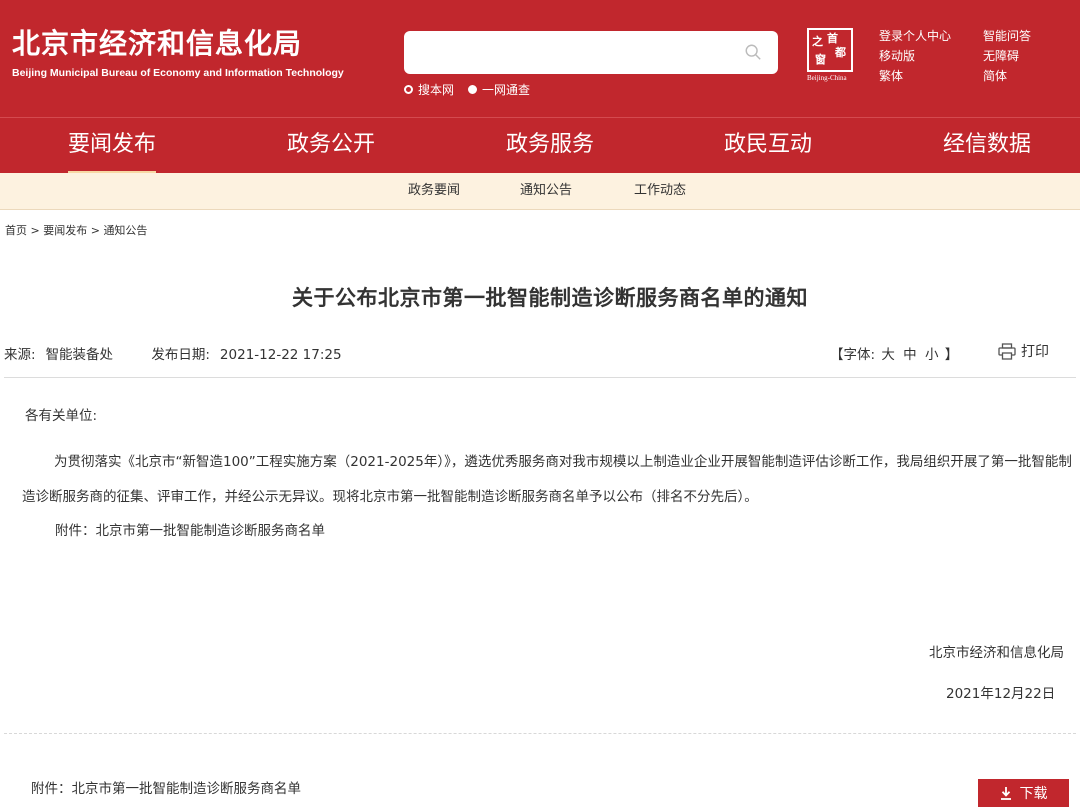 The width and height of the screenshot is (1080, 809). I want to click on nav-item-government-services: 政务服务, so click(550, 146).